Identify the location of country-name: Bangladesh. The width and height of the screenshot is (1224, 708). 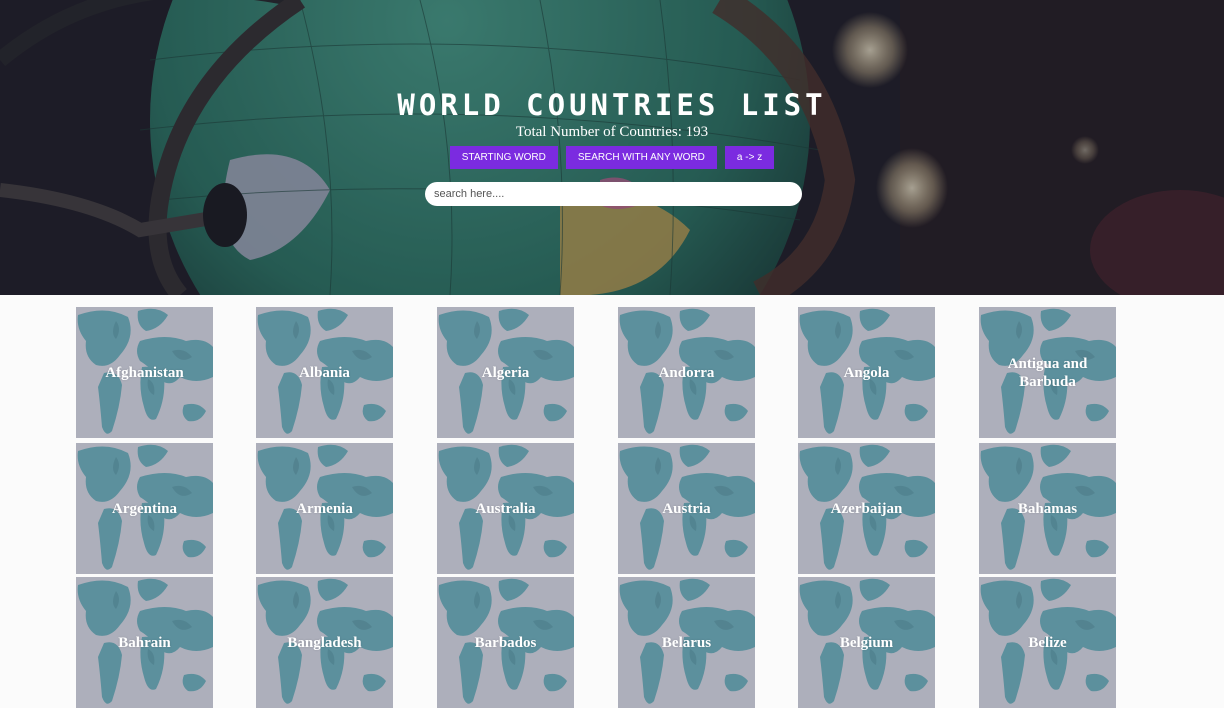
(324, 642).